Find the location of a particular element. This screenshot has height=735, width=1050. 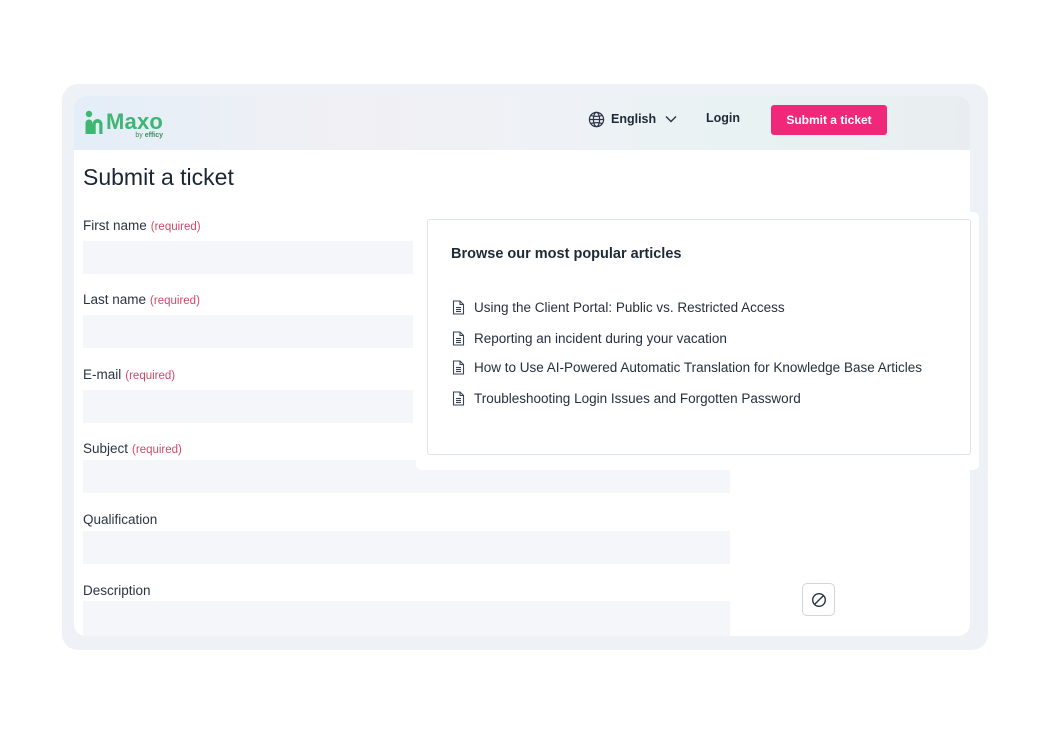

email-input is located at coordinates (248, 406).